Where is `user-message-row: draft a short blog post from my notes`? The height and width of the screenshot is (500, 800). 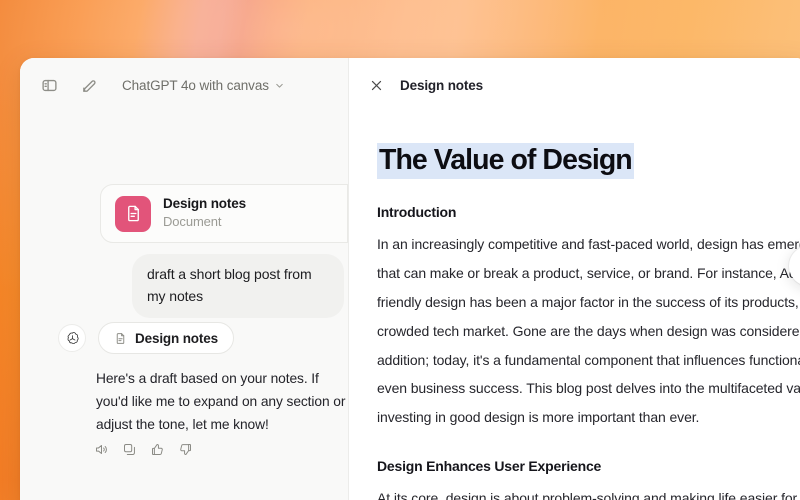
user-message-row: draft a short blog post from my notes is located at coordinates (184, 286).